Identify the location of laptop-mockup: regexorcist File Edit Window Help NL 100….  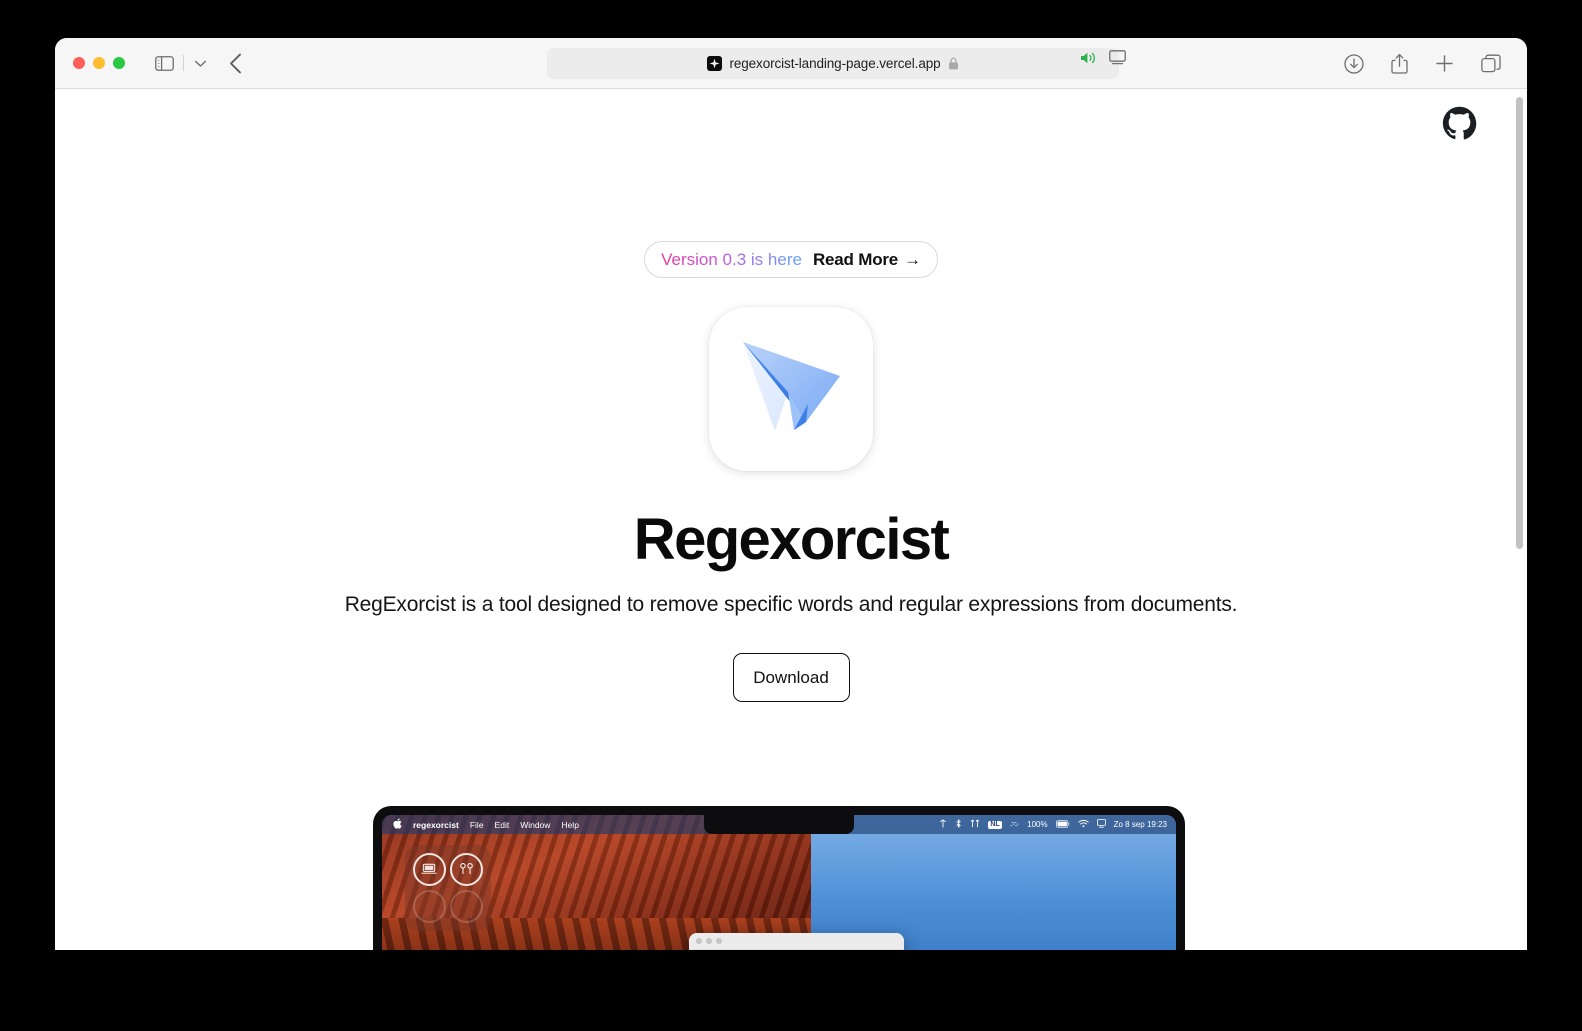
(779, 878).